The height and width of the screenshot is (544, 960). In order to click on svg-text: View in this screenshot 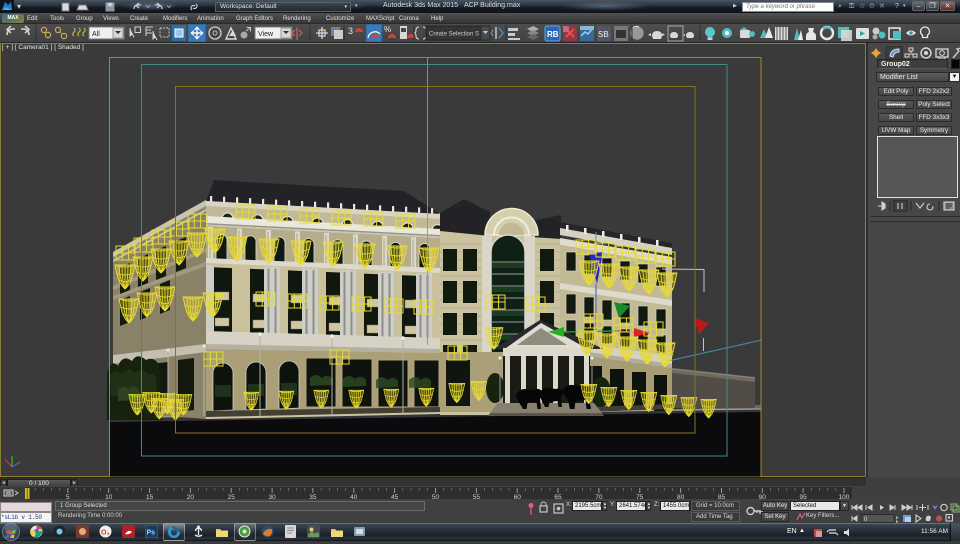, I will do `click(266, 34)`.